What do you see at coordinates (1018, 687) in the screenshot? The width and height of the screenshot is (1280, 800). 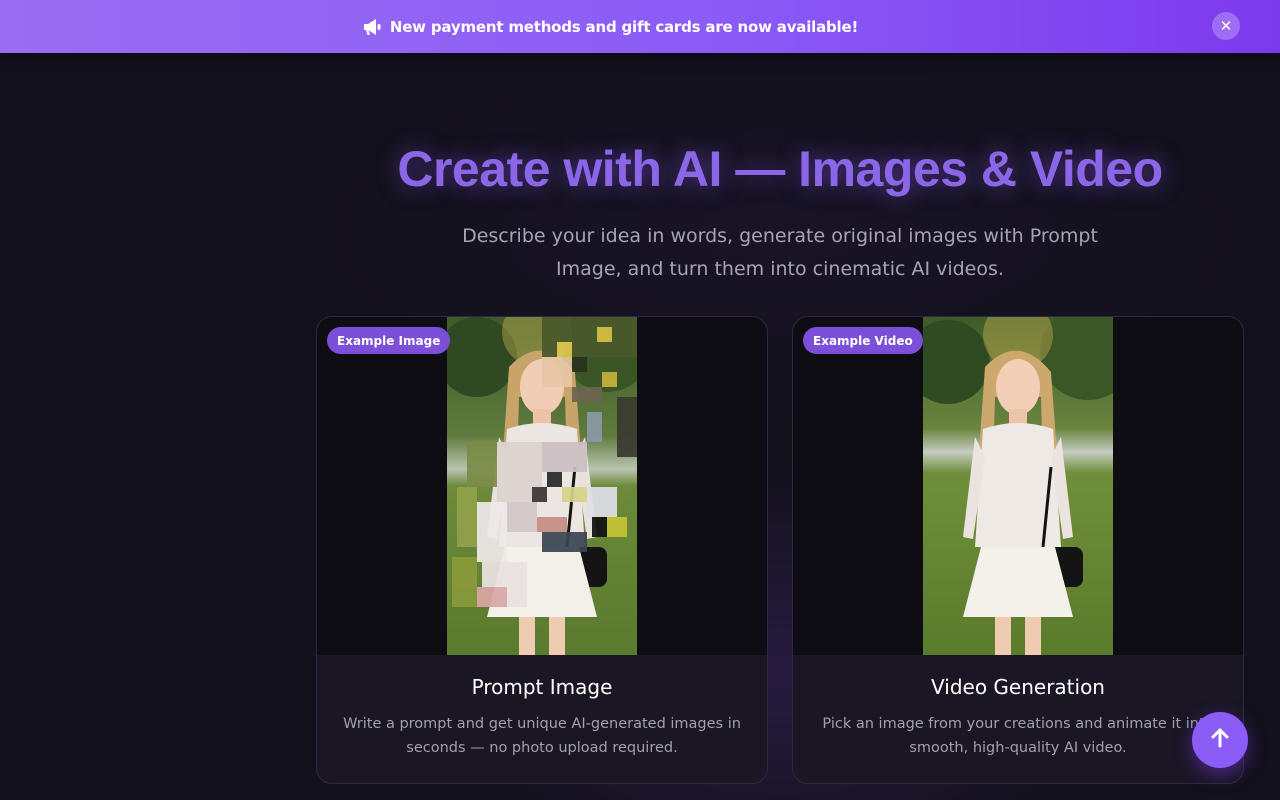 I see `card-title: Video Generation` at bounding box center [1018, 687].